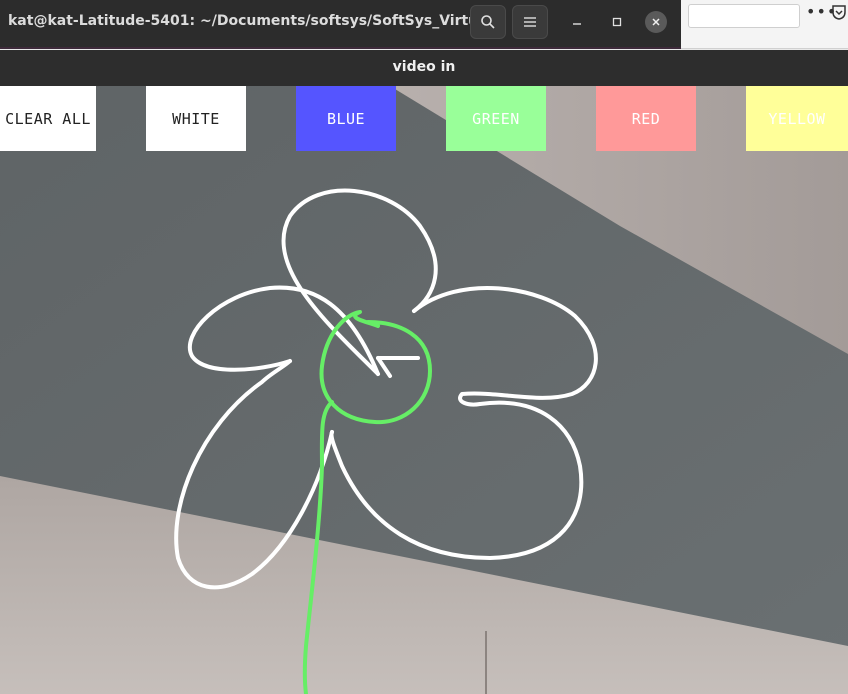  I want to click on hamburger-menu-icon, so click(530, 22).